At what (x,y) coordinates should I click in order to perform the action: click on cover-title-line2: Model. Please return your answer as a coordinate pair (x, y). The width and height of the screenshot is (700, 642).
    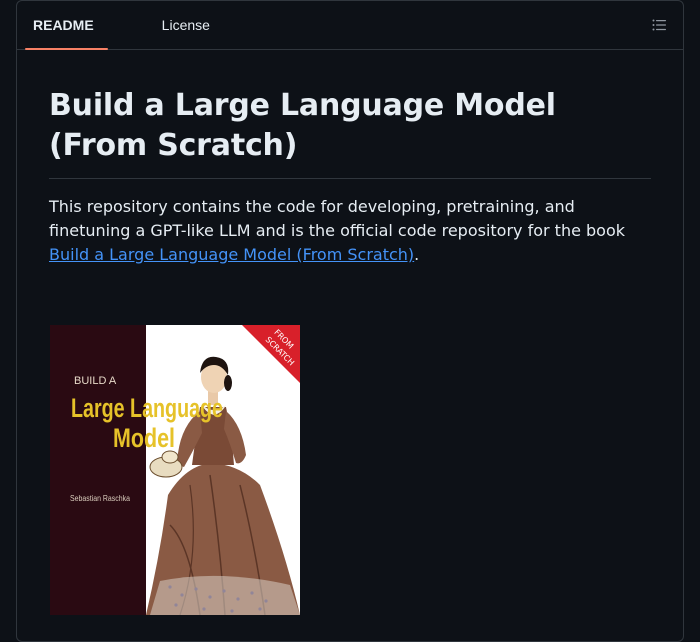
    Looking at the image, I should click on (144, 438).